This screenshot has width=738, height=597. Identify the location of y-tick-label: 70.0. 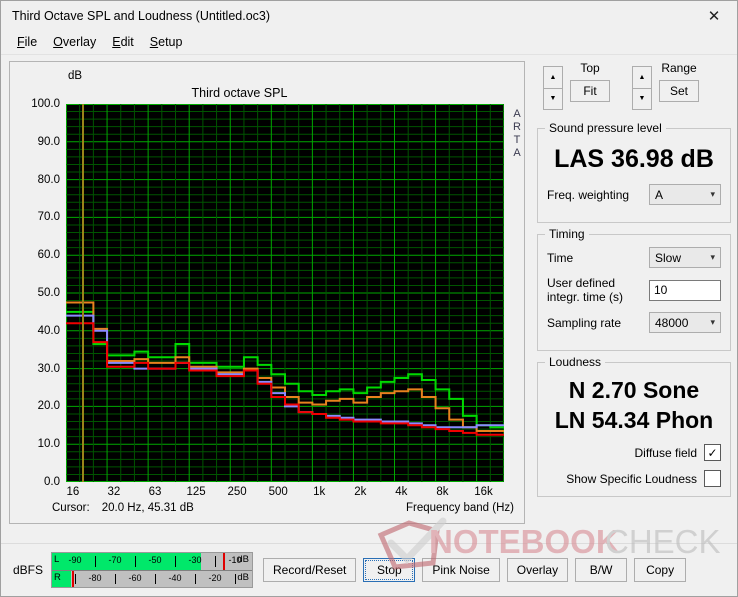
(48, 217).